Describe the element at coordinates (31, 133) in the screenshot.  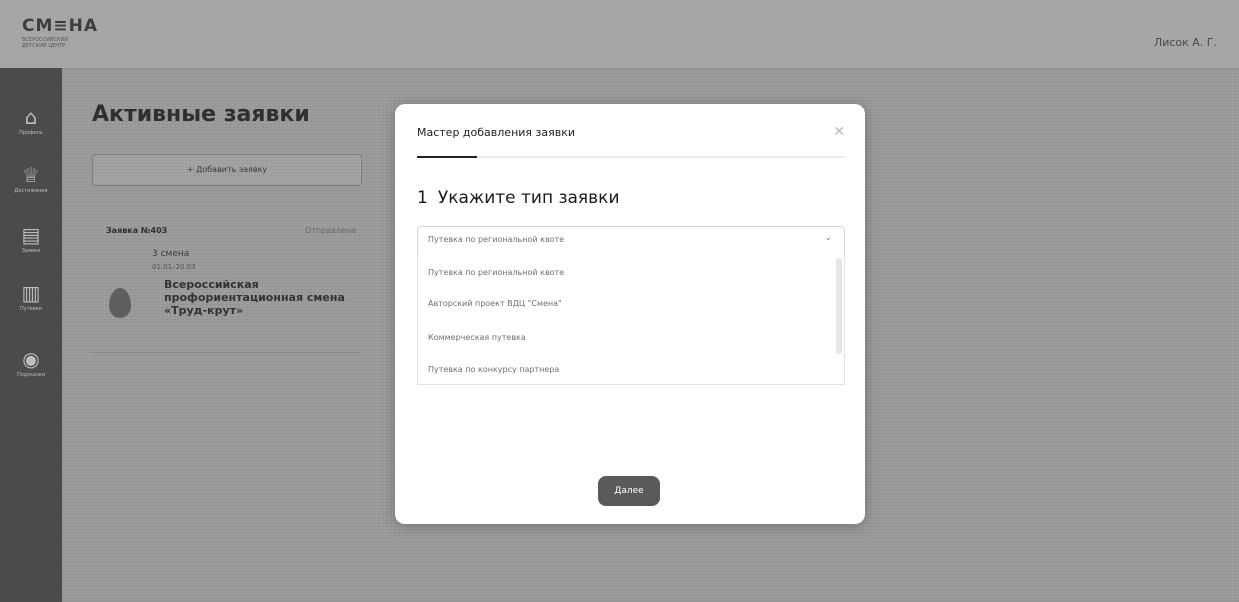
I see `sidebar-item-label: Профиль` at that location.